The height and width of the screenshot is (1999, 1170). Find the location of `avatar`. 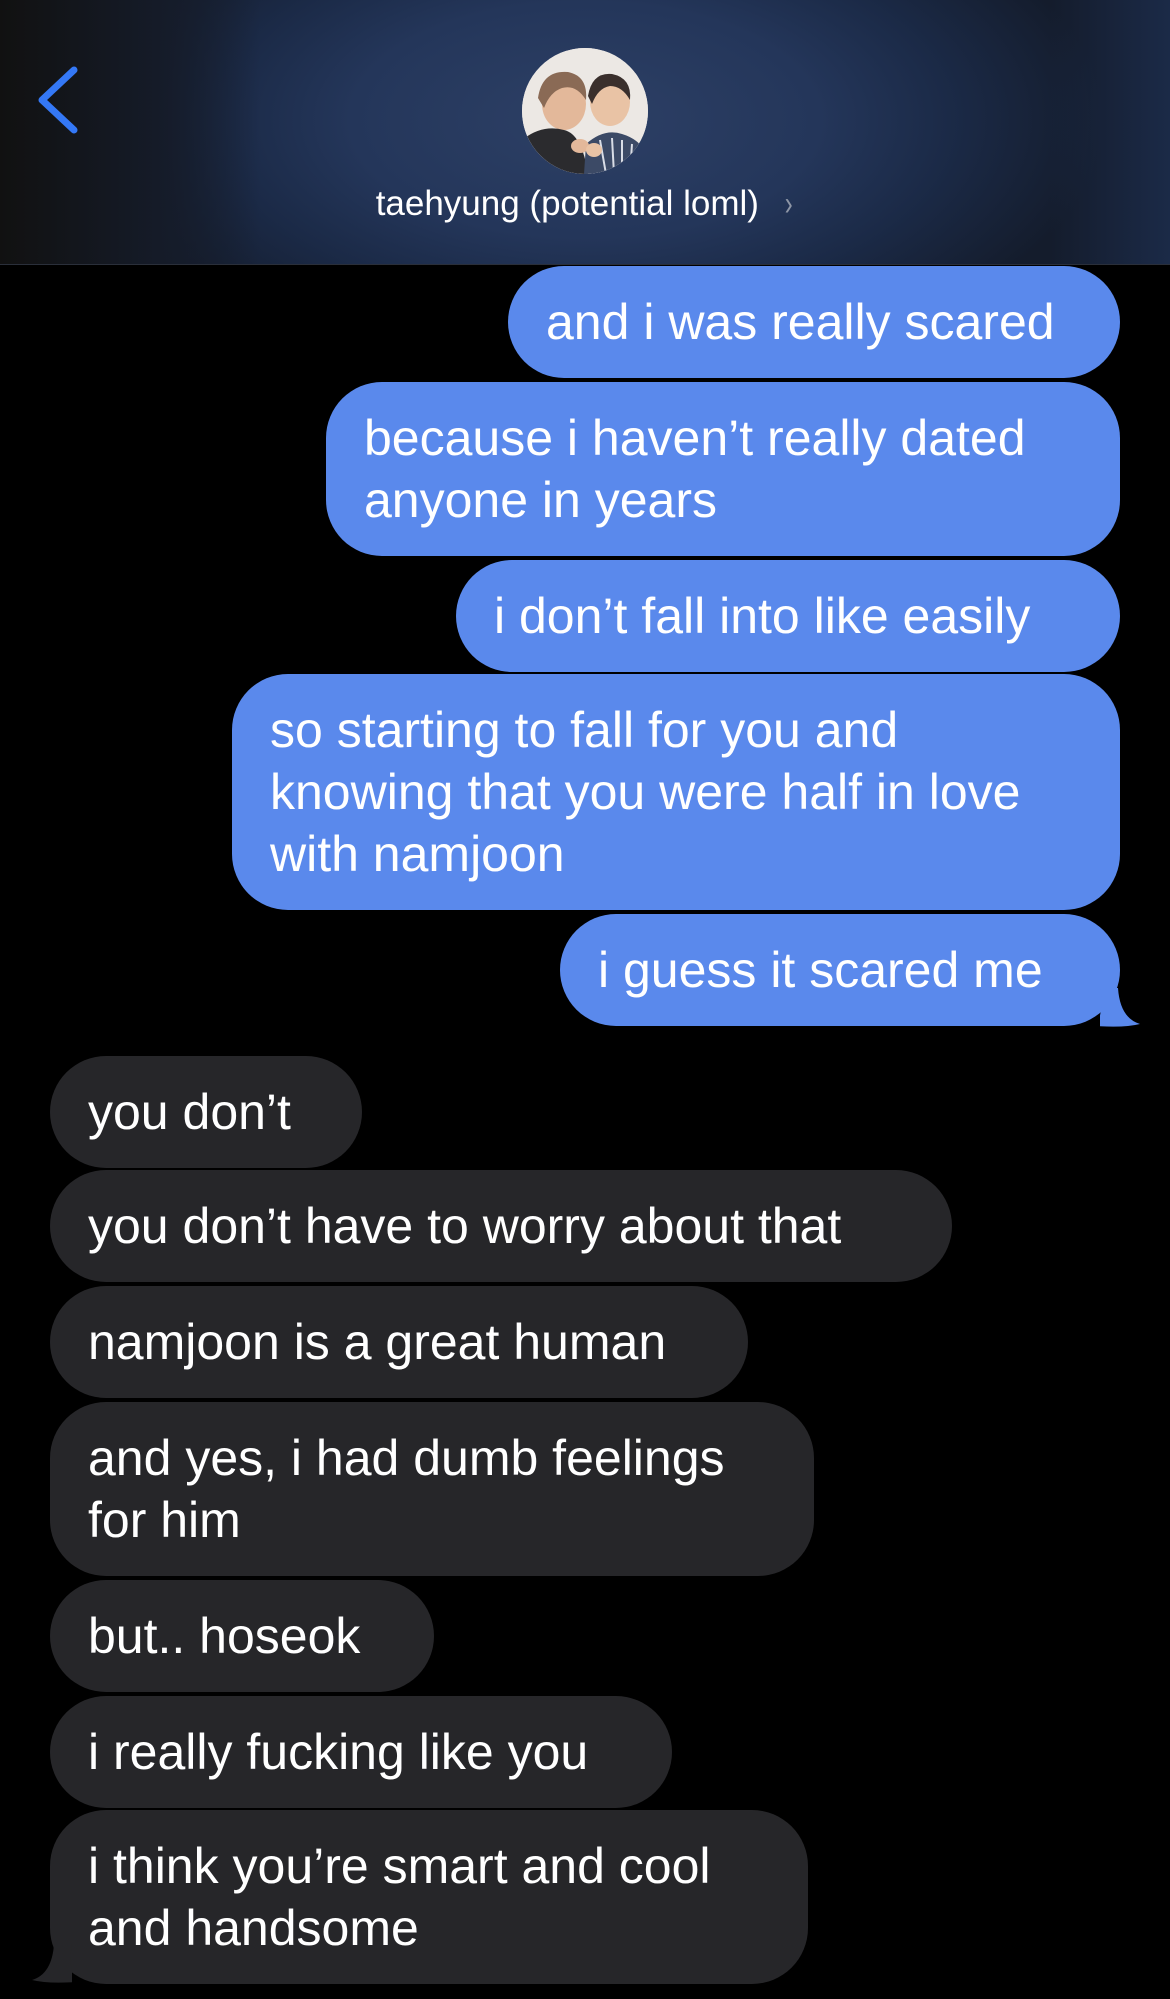

avatar is located at coordinates (585, 111).